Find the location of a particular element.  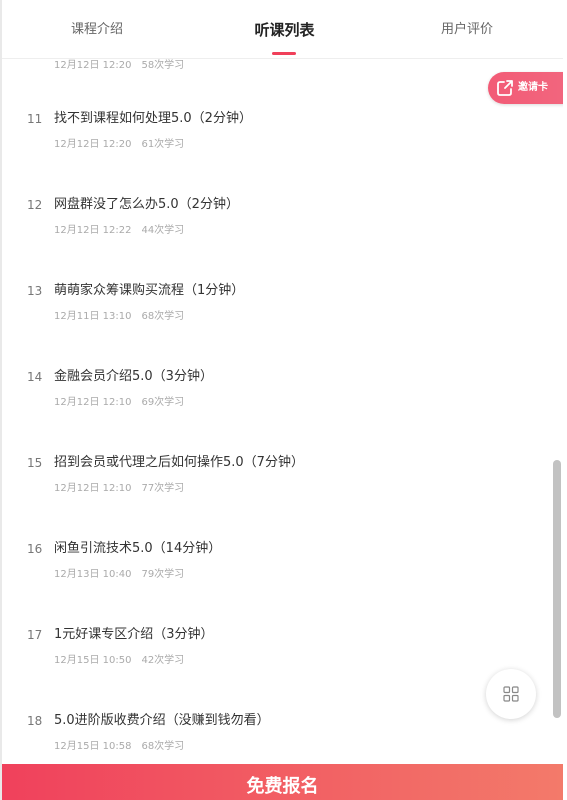

invite-card-button: 邀请卡 is located at coordinates (527, 88).